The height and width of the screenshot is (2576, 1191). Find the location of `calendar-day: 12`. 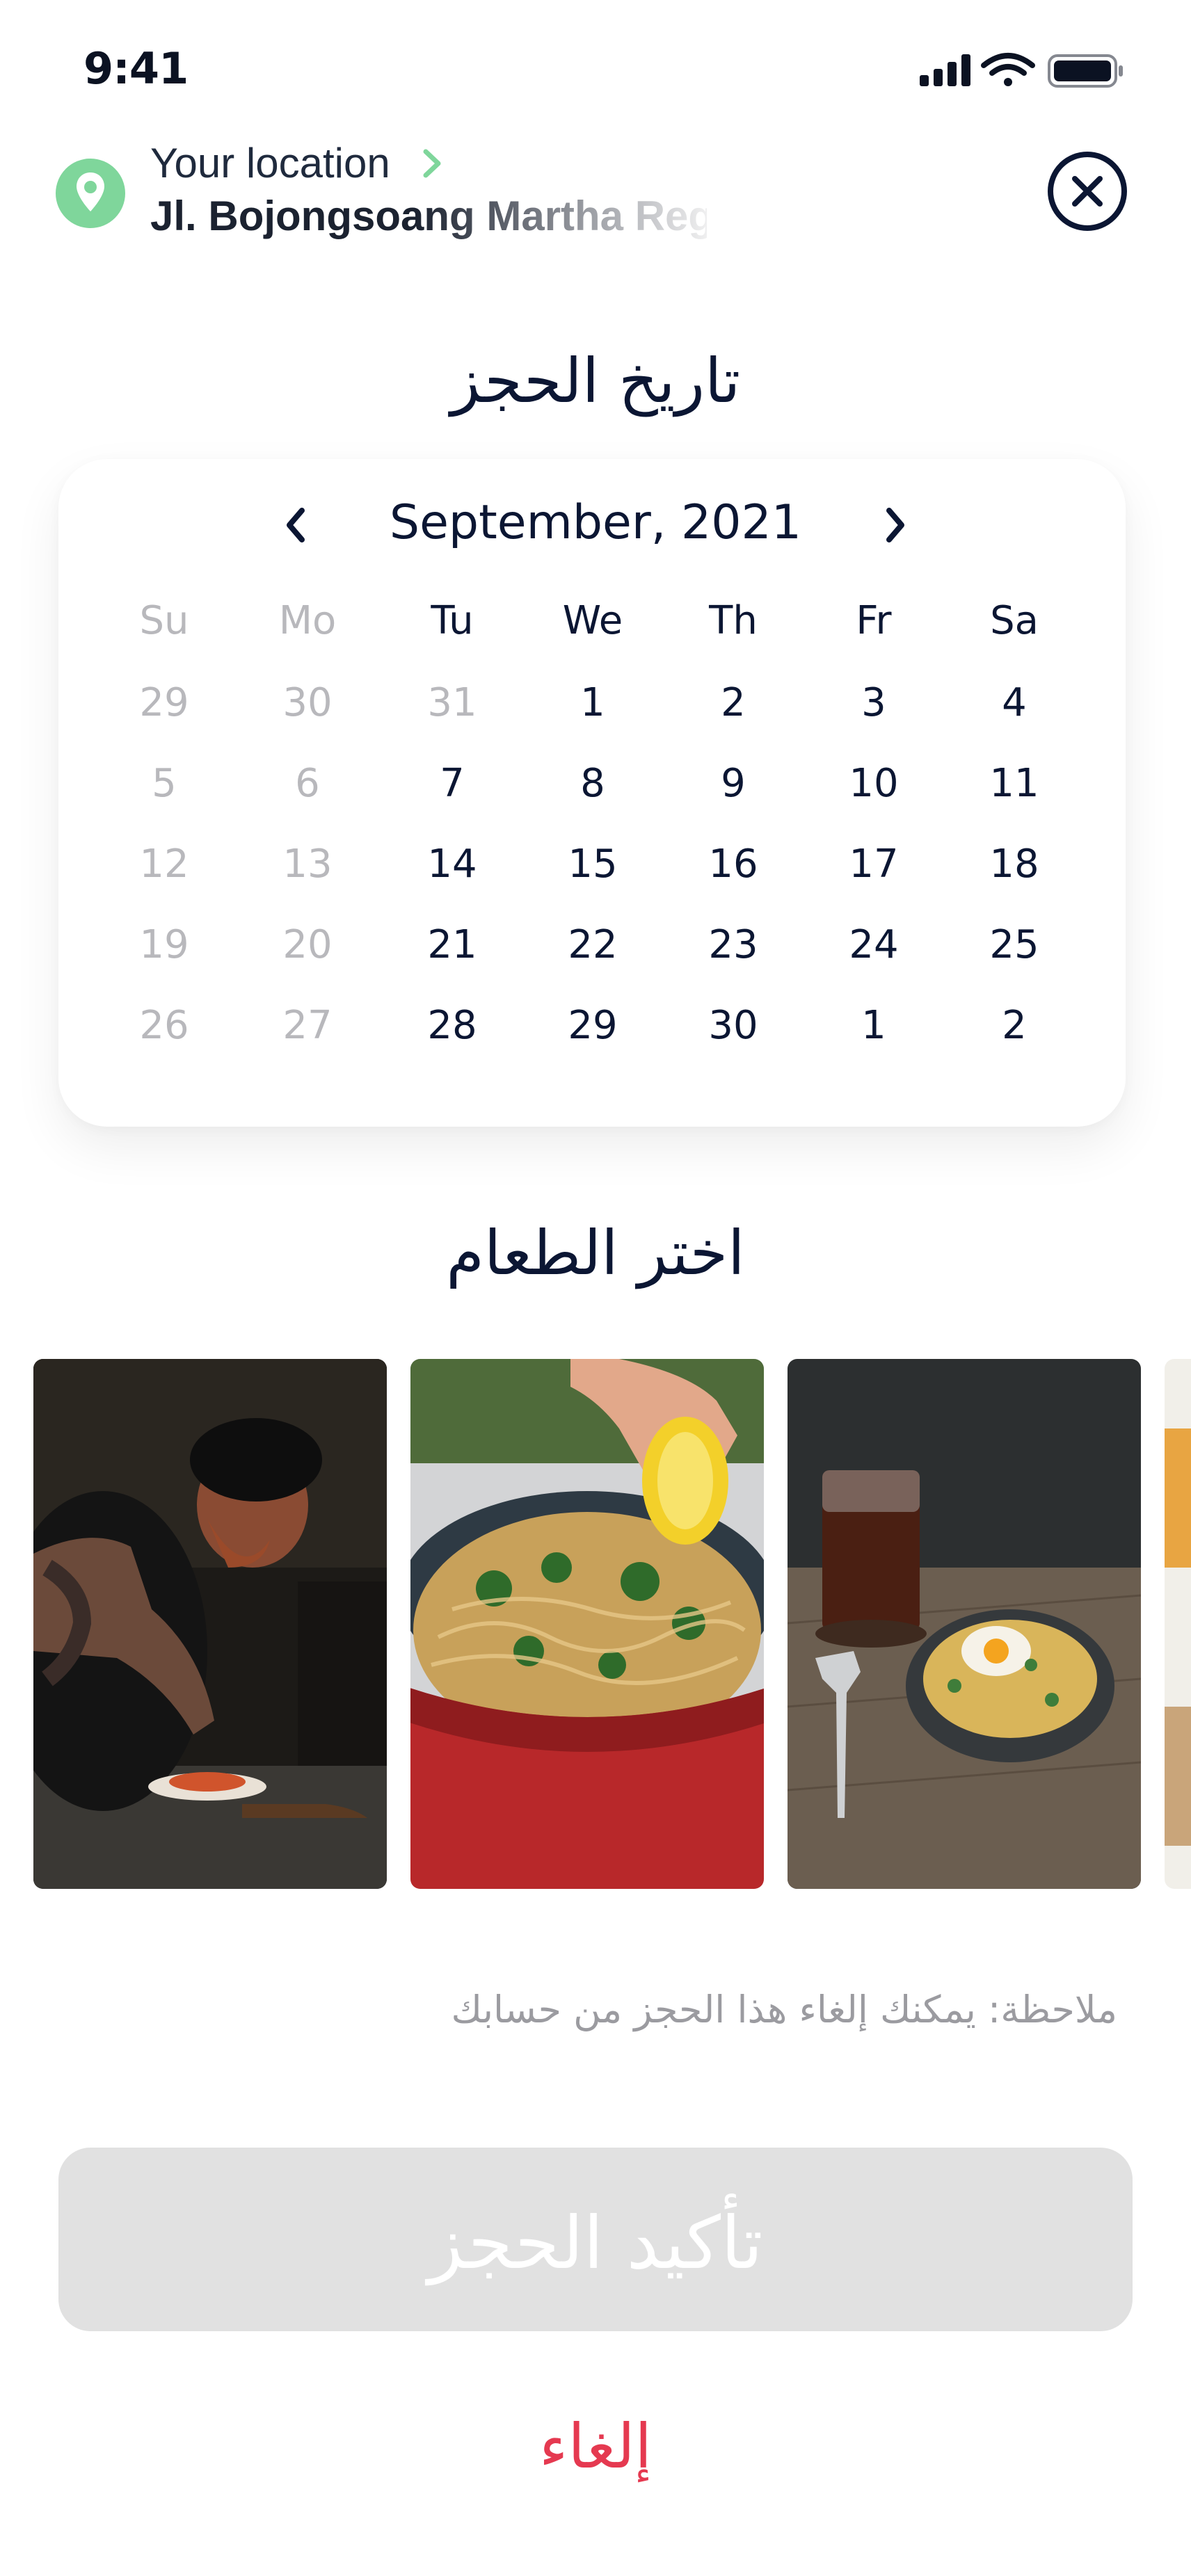

calendar-day: 12 is located at coordinates (164, 864).